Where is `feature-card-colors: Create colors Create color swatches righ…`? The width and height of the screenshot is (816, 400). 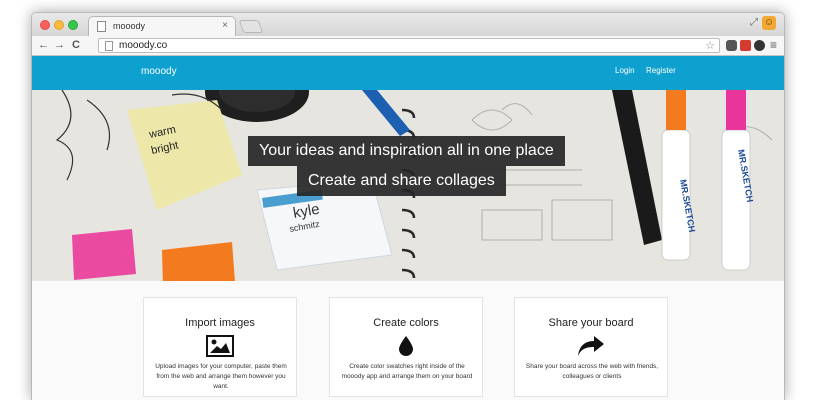
feature-card-colors: Create colors Create color swatches righ… is located at coordinates (406, 347).